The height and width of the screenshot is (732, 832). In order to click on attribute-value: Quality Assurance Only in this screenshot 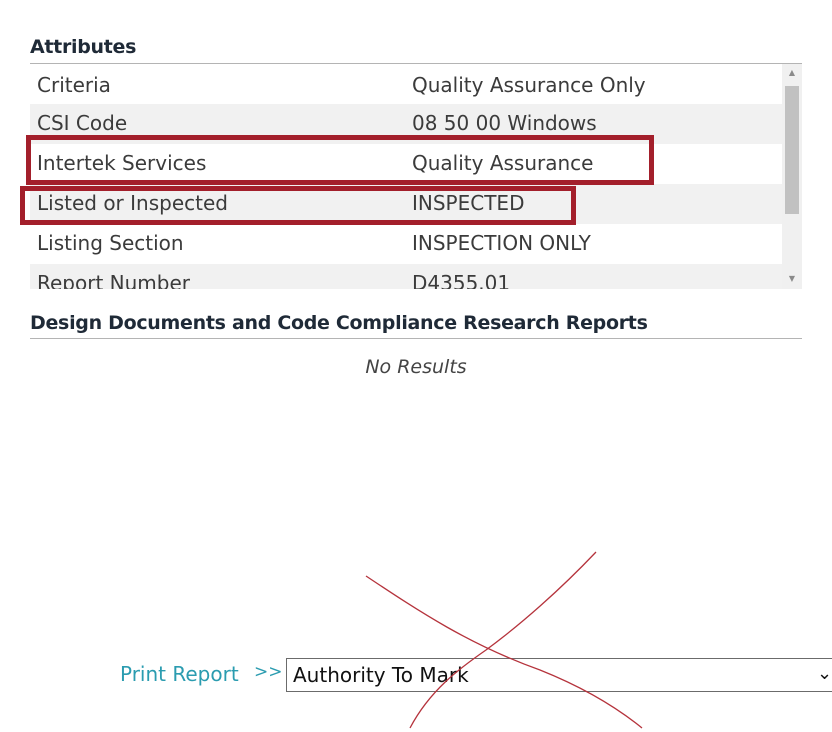, I will do `click(529, 85)`.